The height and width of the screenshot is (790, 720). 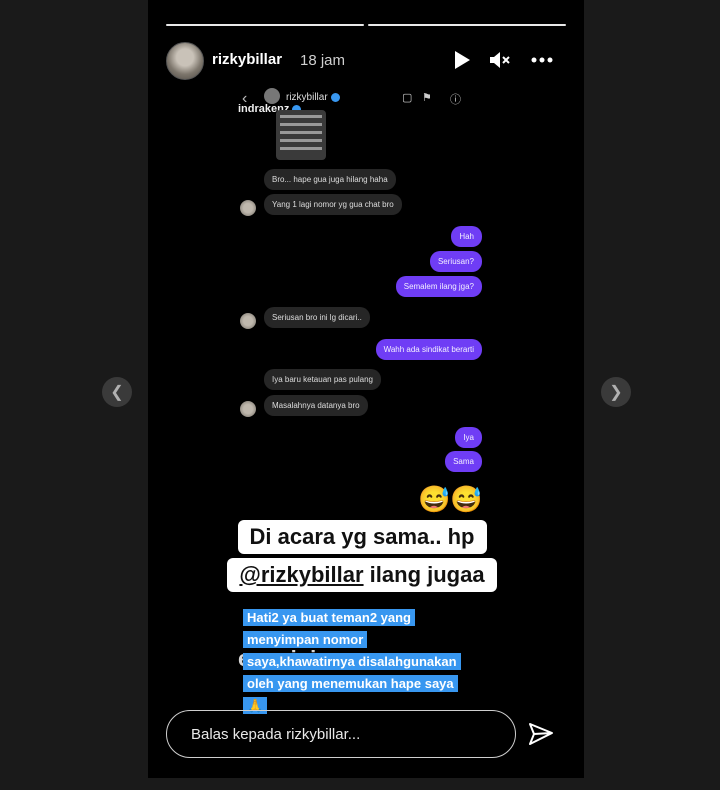 What do you see at coordinates (185, 61) in the screenshot?
I see `avatar` at bounding box center [185, 61].